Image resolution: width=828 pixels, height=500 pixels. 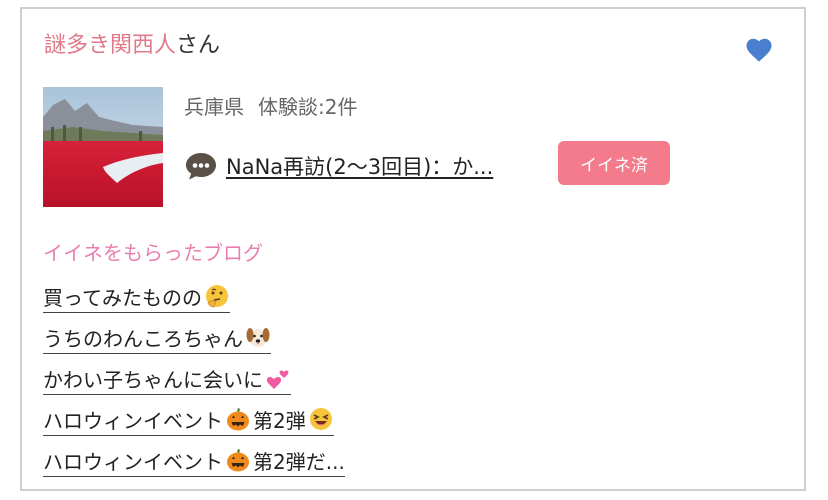 I want to click on heart-icon, so click(x=759, y=50).